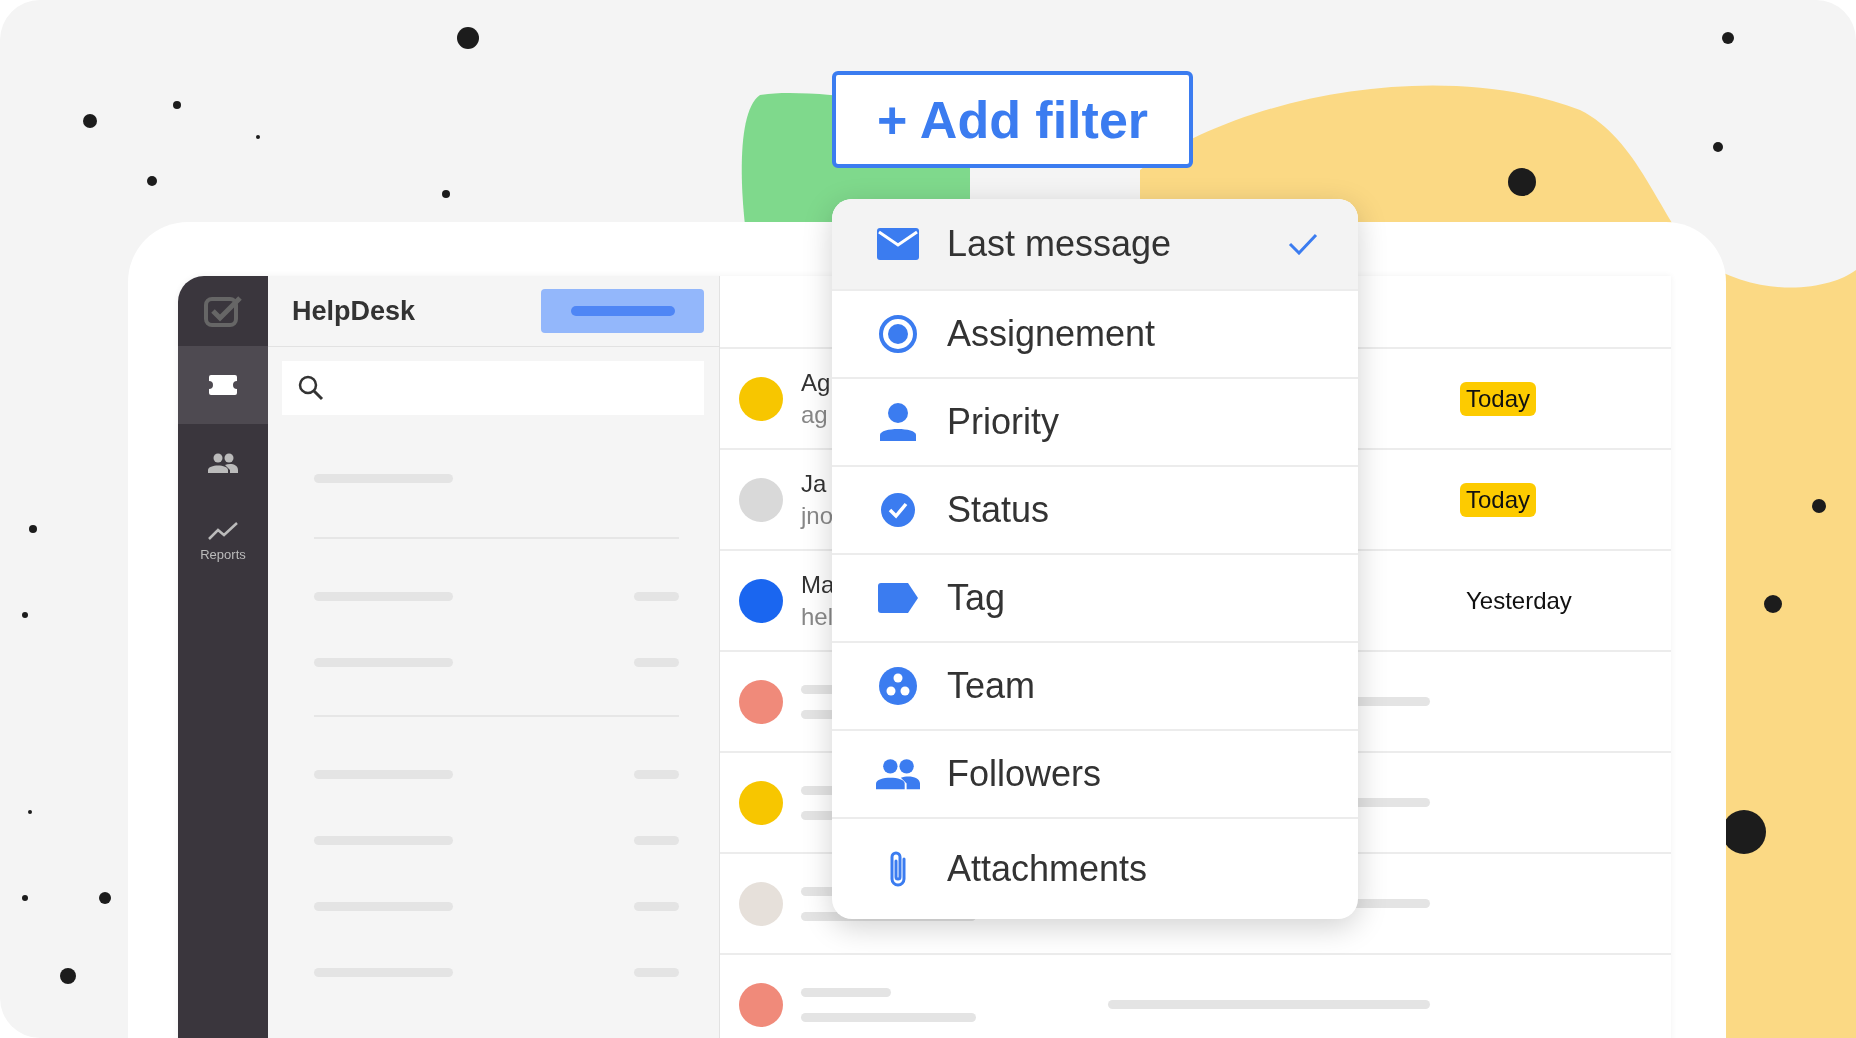 This screenshot has width=1856, height=1038. Describe the element at coordinates (493, 388) in the screenshot. I see `search-field` at that location.